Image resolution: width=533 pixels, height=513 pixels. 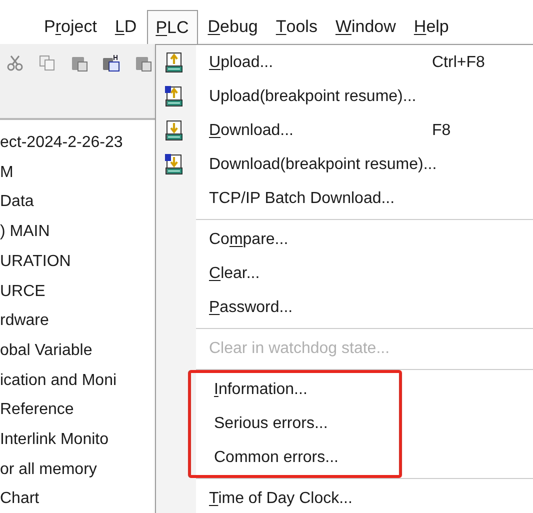 What do you see at coordinates (35, 261) in the screenshot?
I see `tree-item: URATION` at bounding box center [35, 261].